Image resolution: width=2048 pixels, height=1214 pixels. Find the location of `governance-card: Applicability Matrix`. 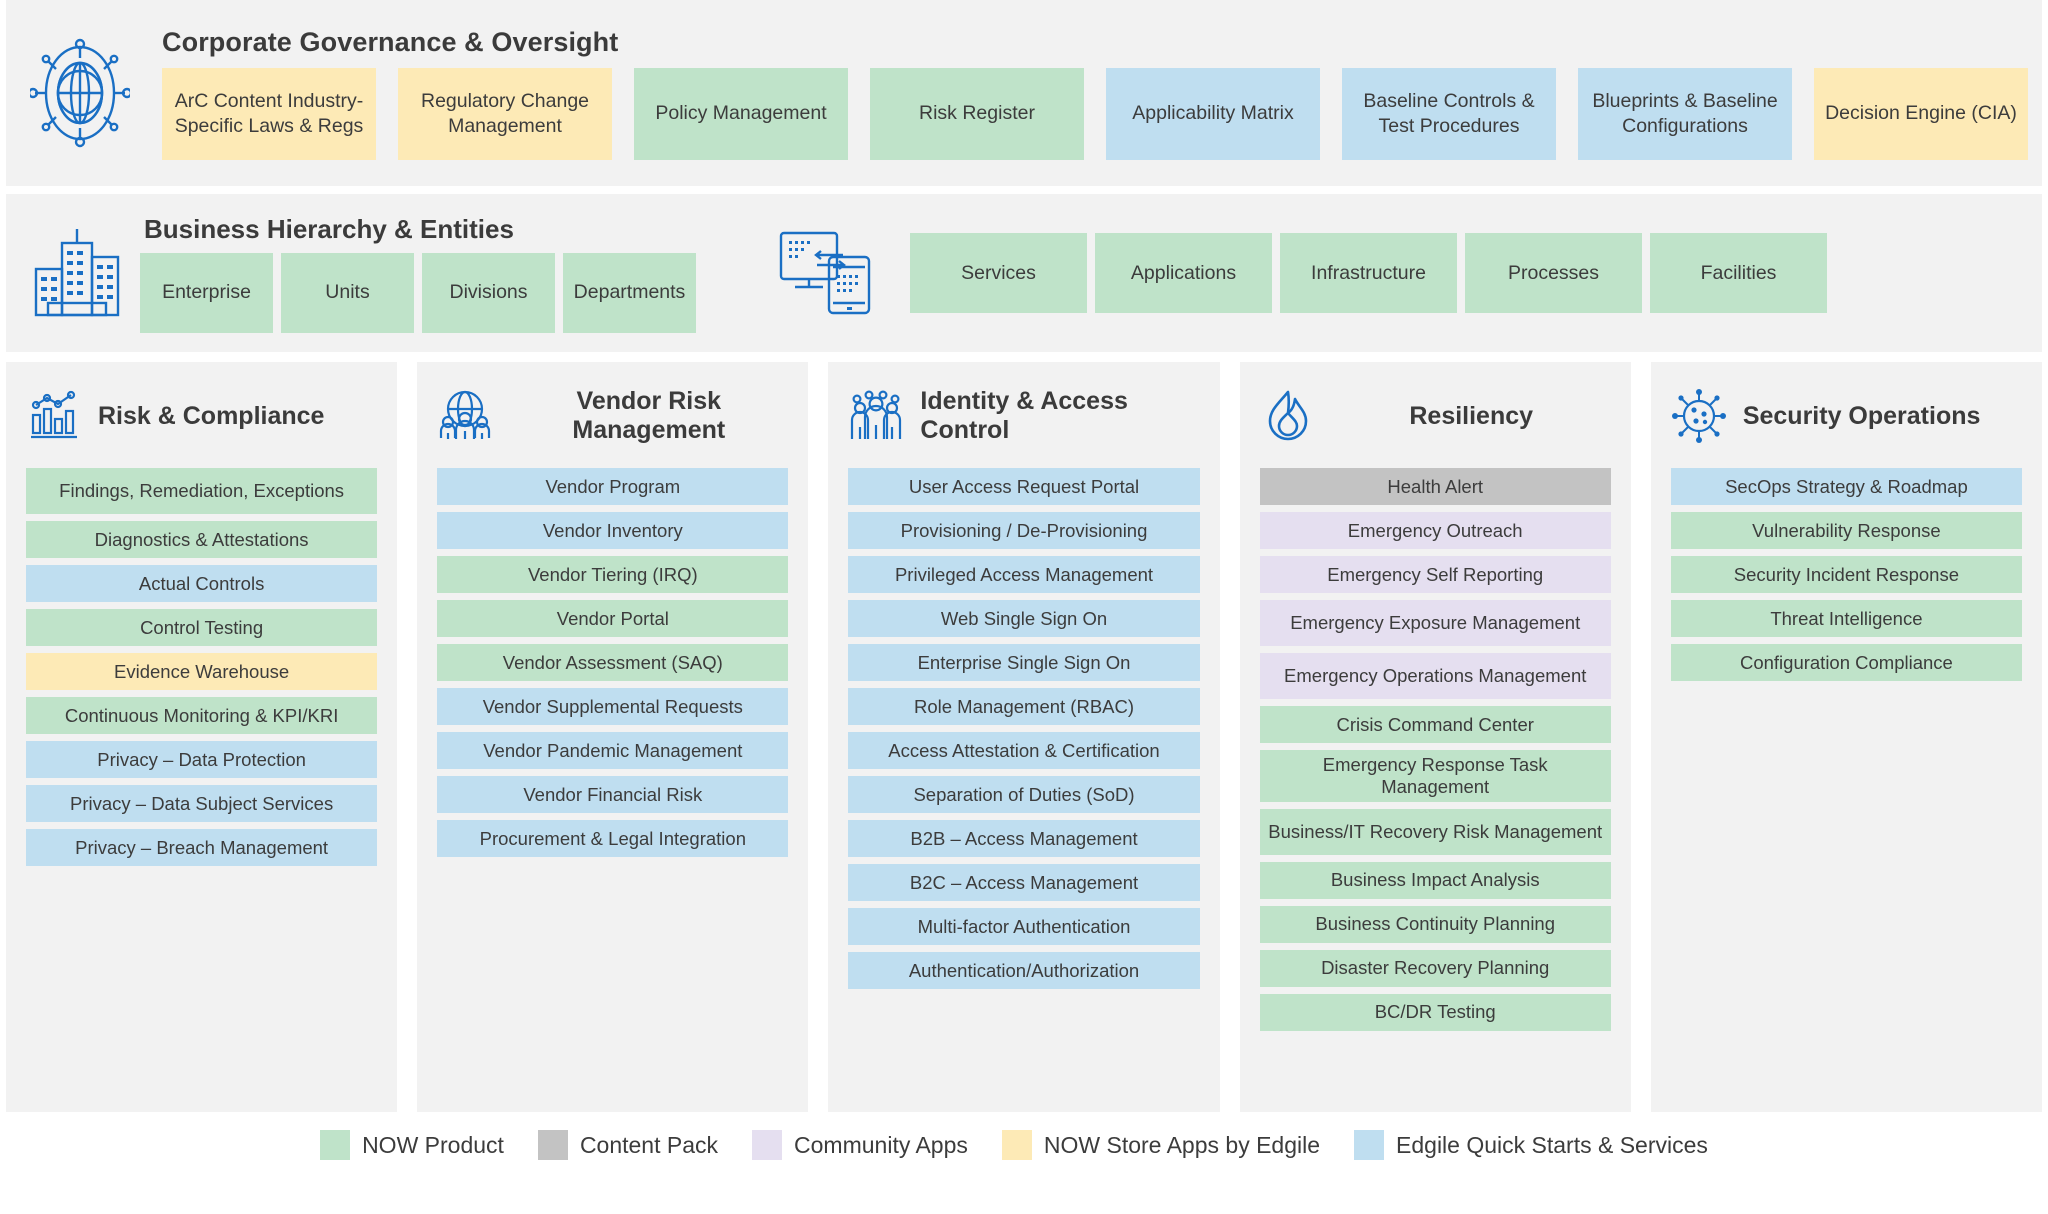

governance-card: Applicability Matrix is located at coordinates (1213, 113).